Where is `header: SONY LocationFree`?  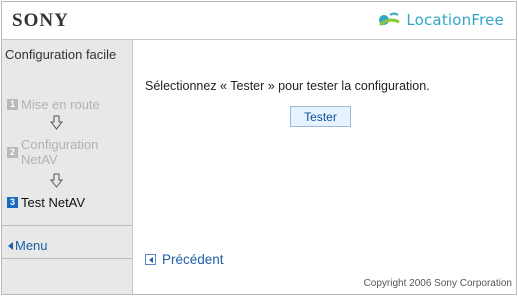 header: SONY LocationFree is located at coordinates (259, 21).